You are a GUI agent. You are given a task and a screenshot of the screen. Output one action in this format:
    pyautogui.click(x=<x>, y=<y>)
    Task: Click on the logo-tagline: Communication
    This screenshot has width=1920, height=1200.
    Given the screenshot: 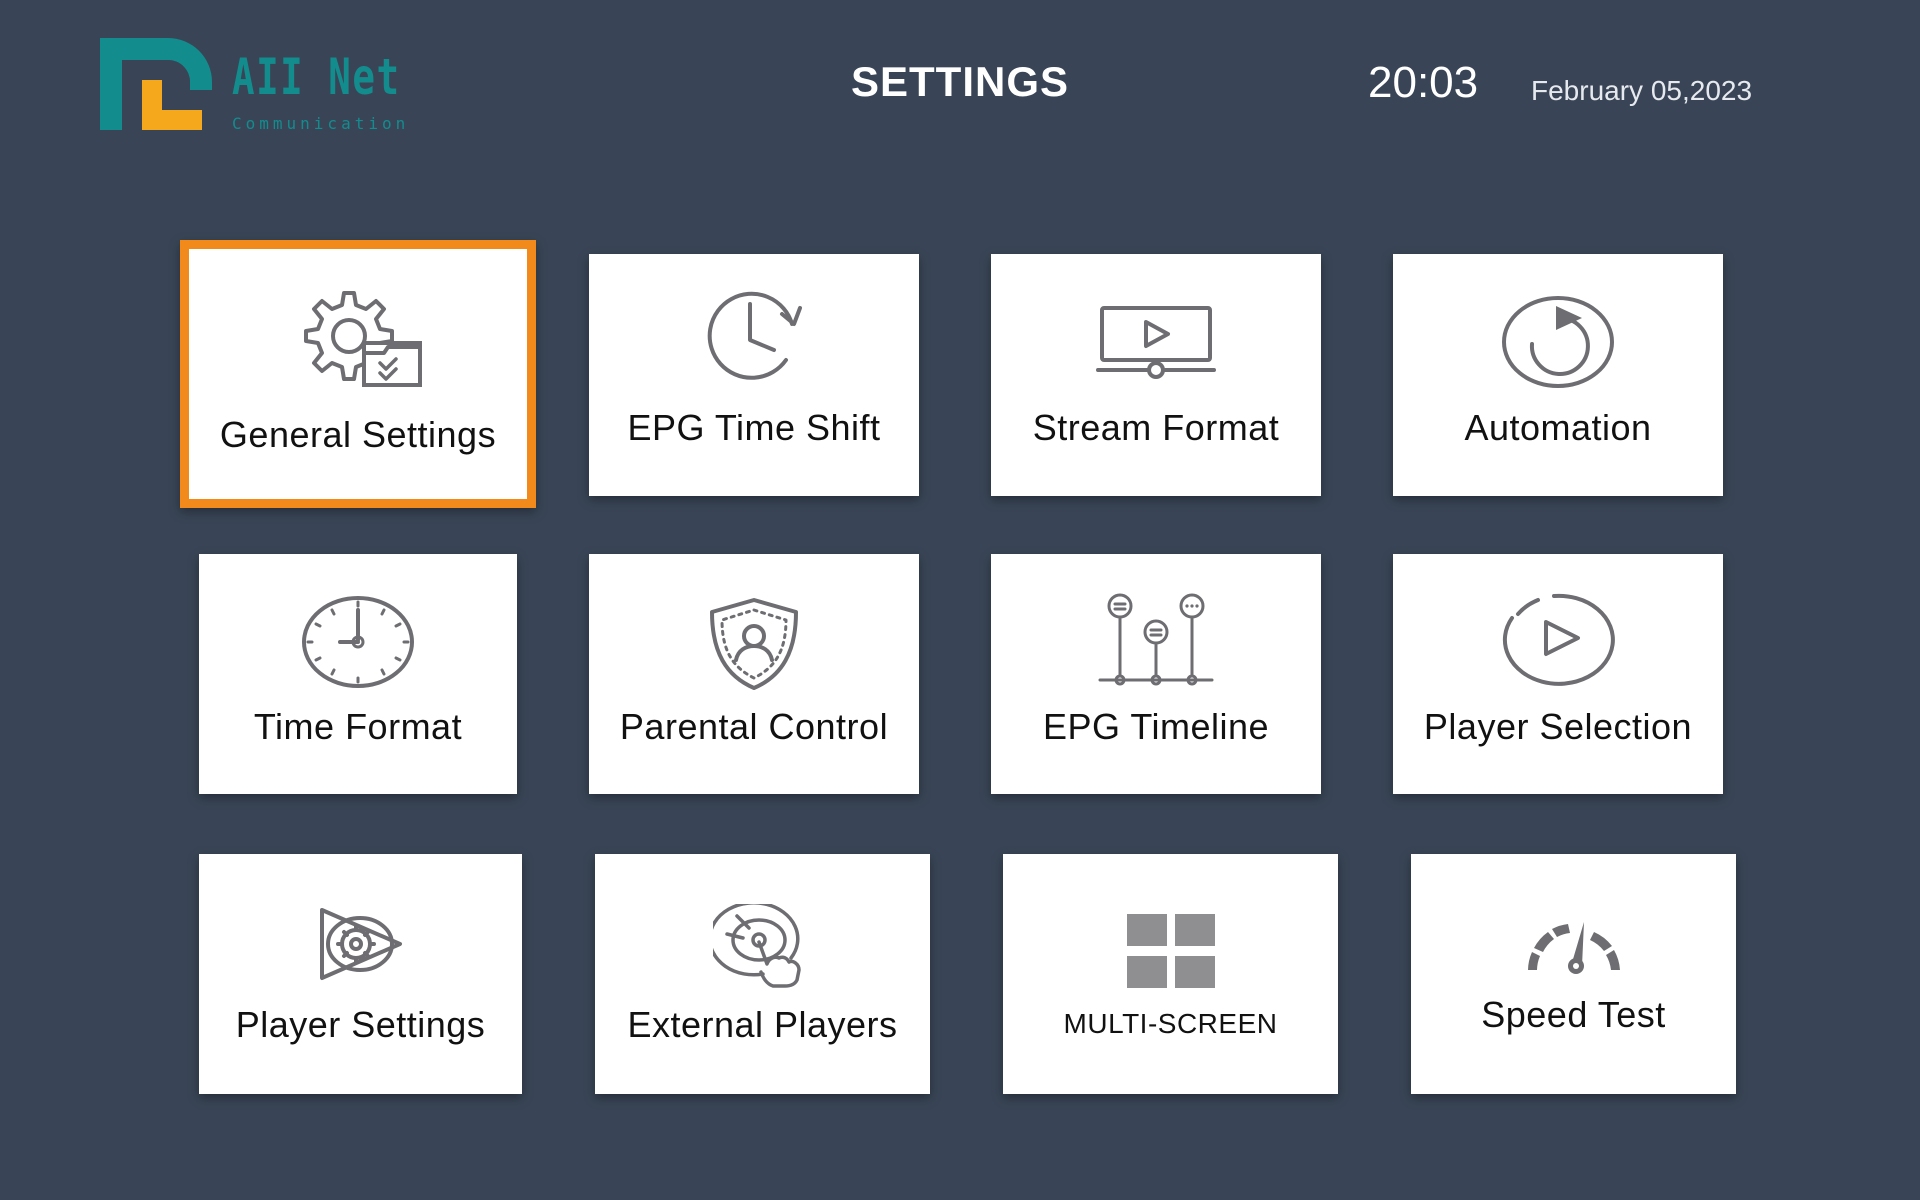 What is the action you would take?
    pyautogui.click(x=321, y=123)
    